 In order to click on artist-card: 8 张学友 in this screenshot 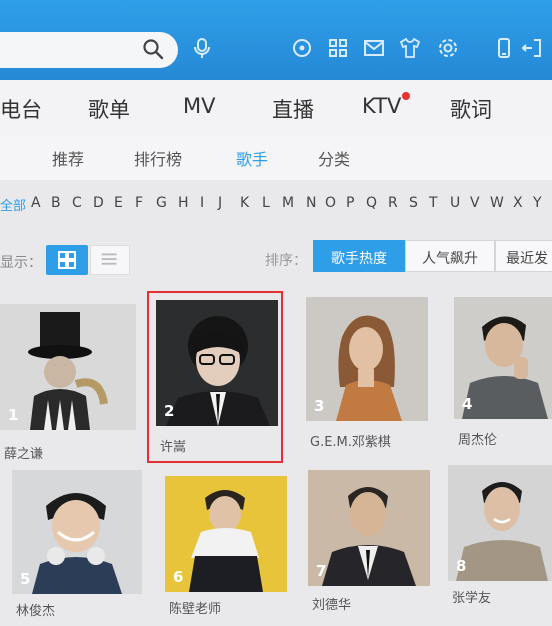, I will do `click(500, 540)`.